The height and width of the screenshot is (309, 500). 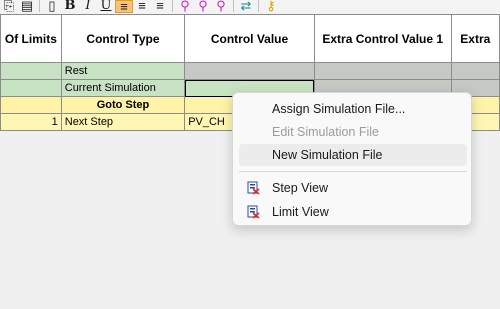 What do you see at coordinates (300, 212) in the screenshot?
I see `menu-item-label: Limit View` at bounding box center [300, 212].